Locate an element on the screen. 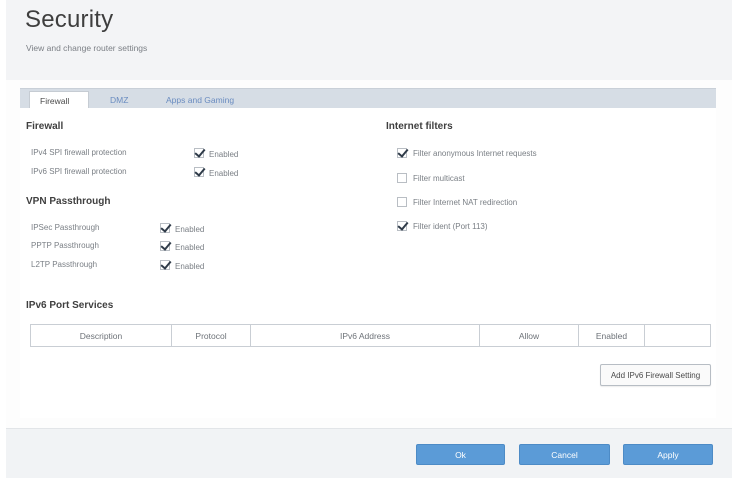 The height and width of the screenshot is (478, 737). filter-multicast-checkbox is located at coordinates (402, 178).